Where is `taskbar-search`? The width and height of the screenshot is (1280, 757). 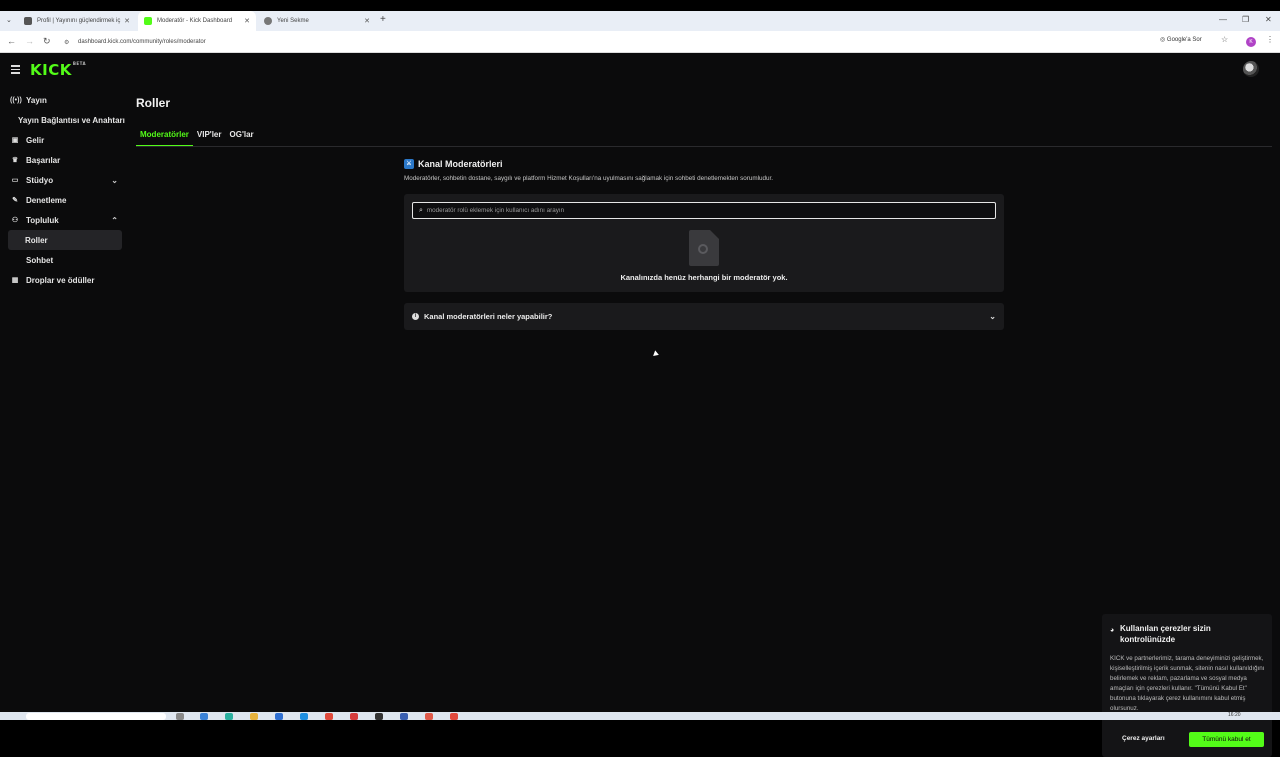
taskbar-search is located at coordinates (96, 716).